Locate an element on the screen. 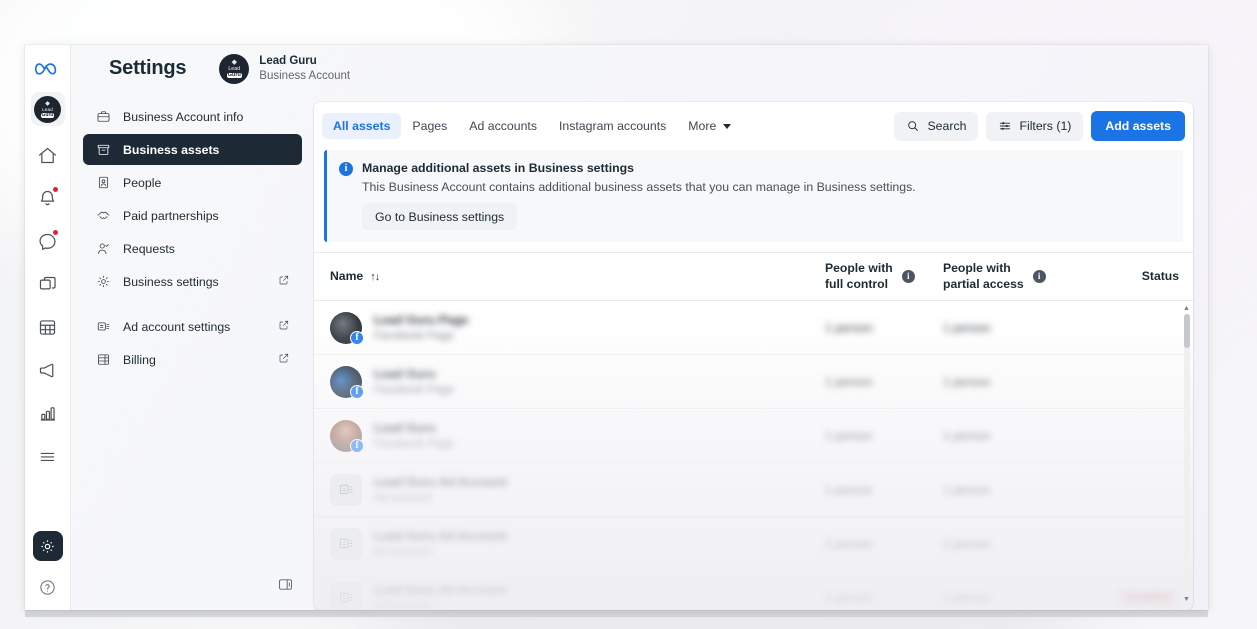 The image size is (1257, 629). collapse-panel-icon is located at coordinates (285, 587).